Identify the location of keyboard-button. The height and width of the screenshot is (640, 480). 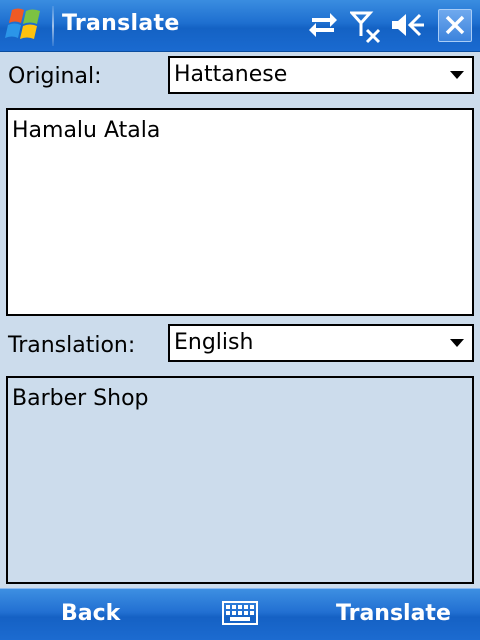
(240, 613).